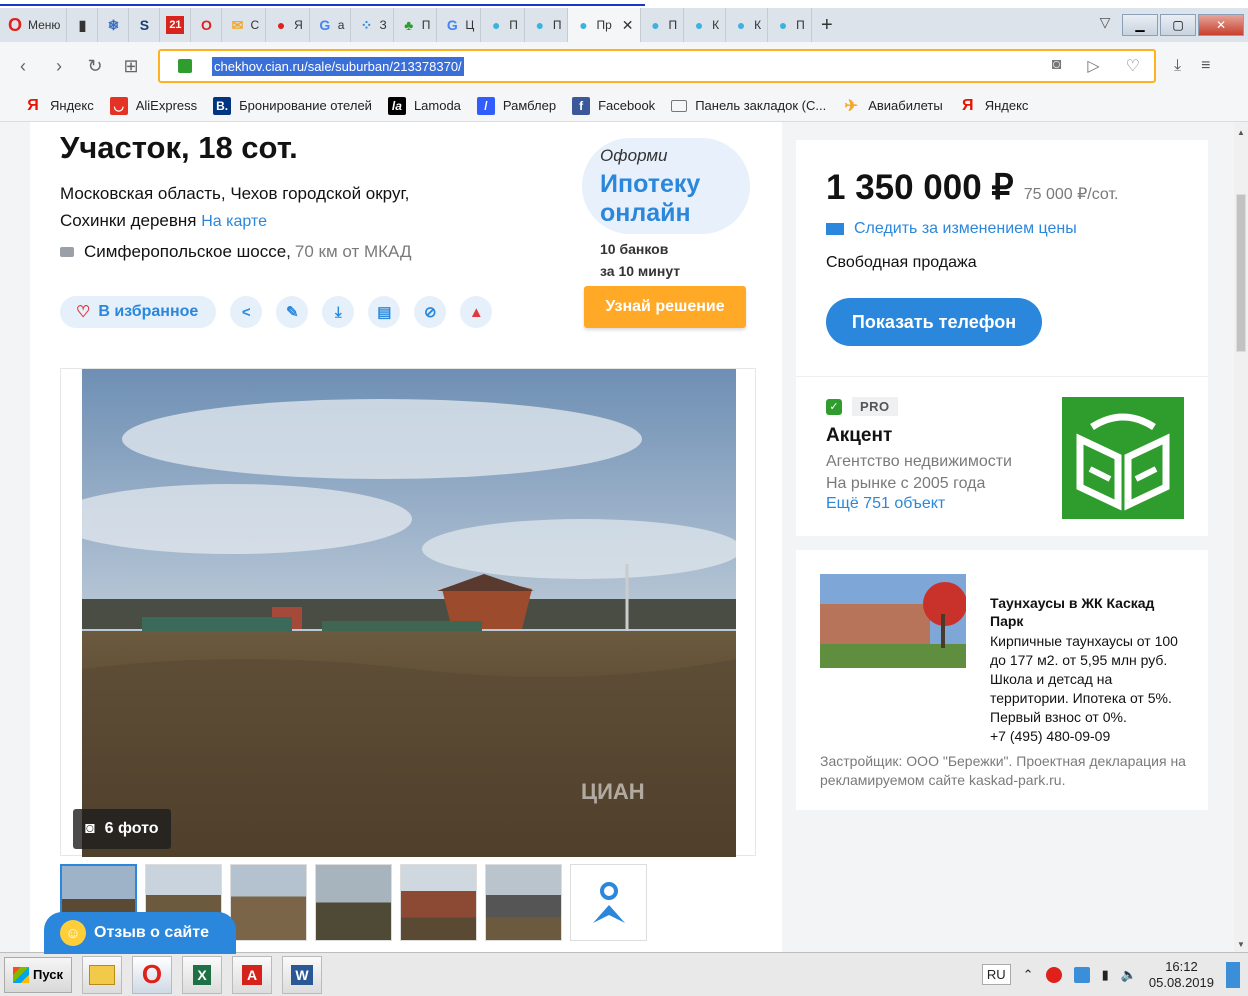 Image resolution: width=1248 pixels, height=996 pixels. I want to click on network-warning-icon, so click(1081, 974).